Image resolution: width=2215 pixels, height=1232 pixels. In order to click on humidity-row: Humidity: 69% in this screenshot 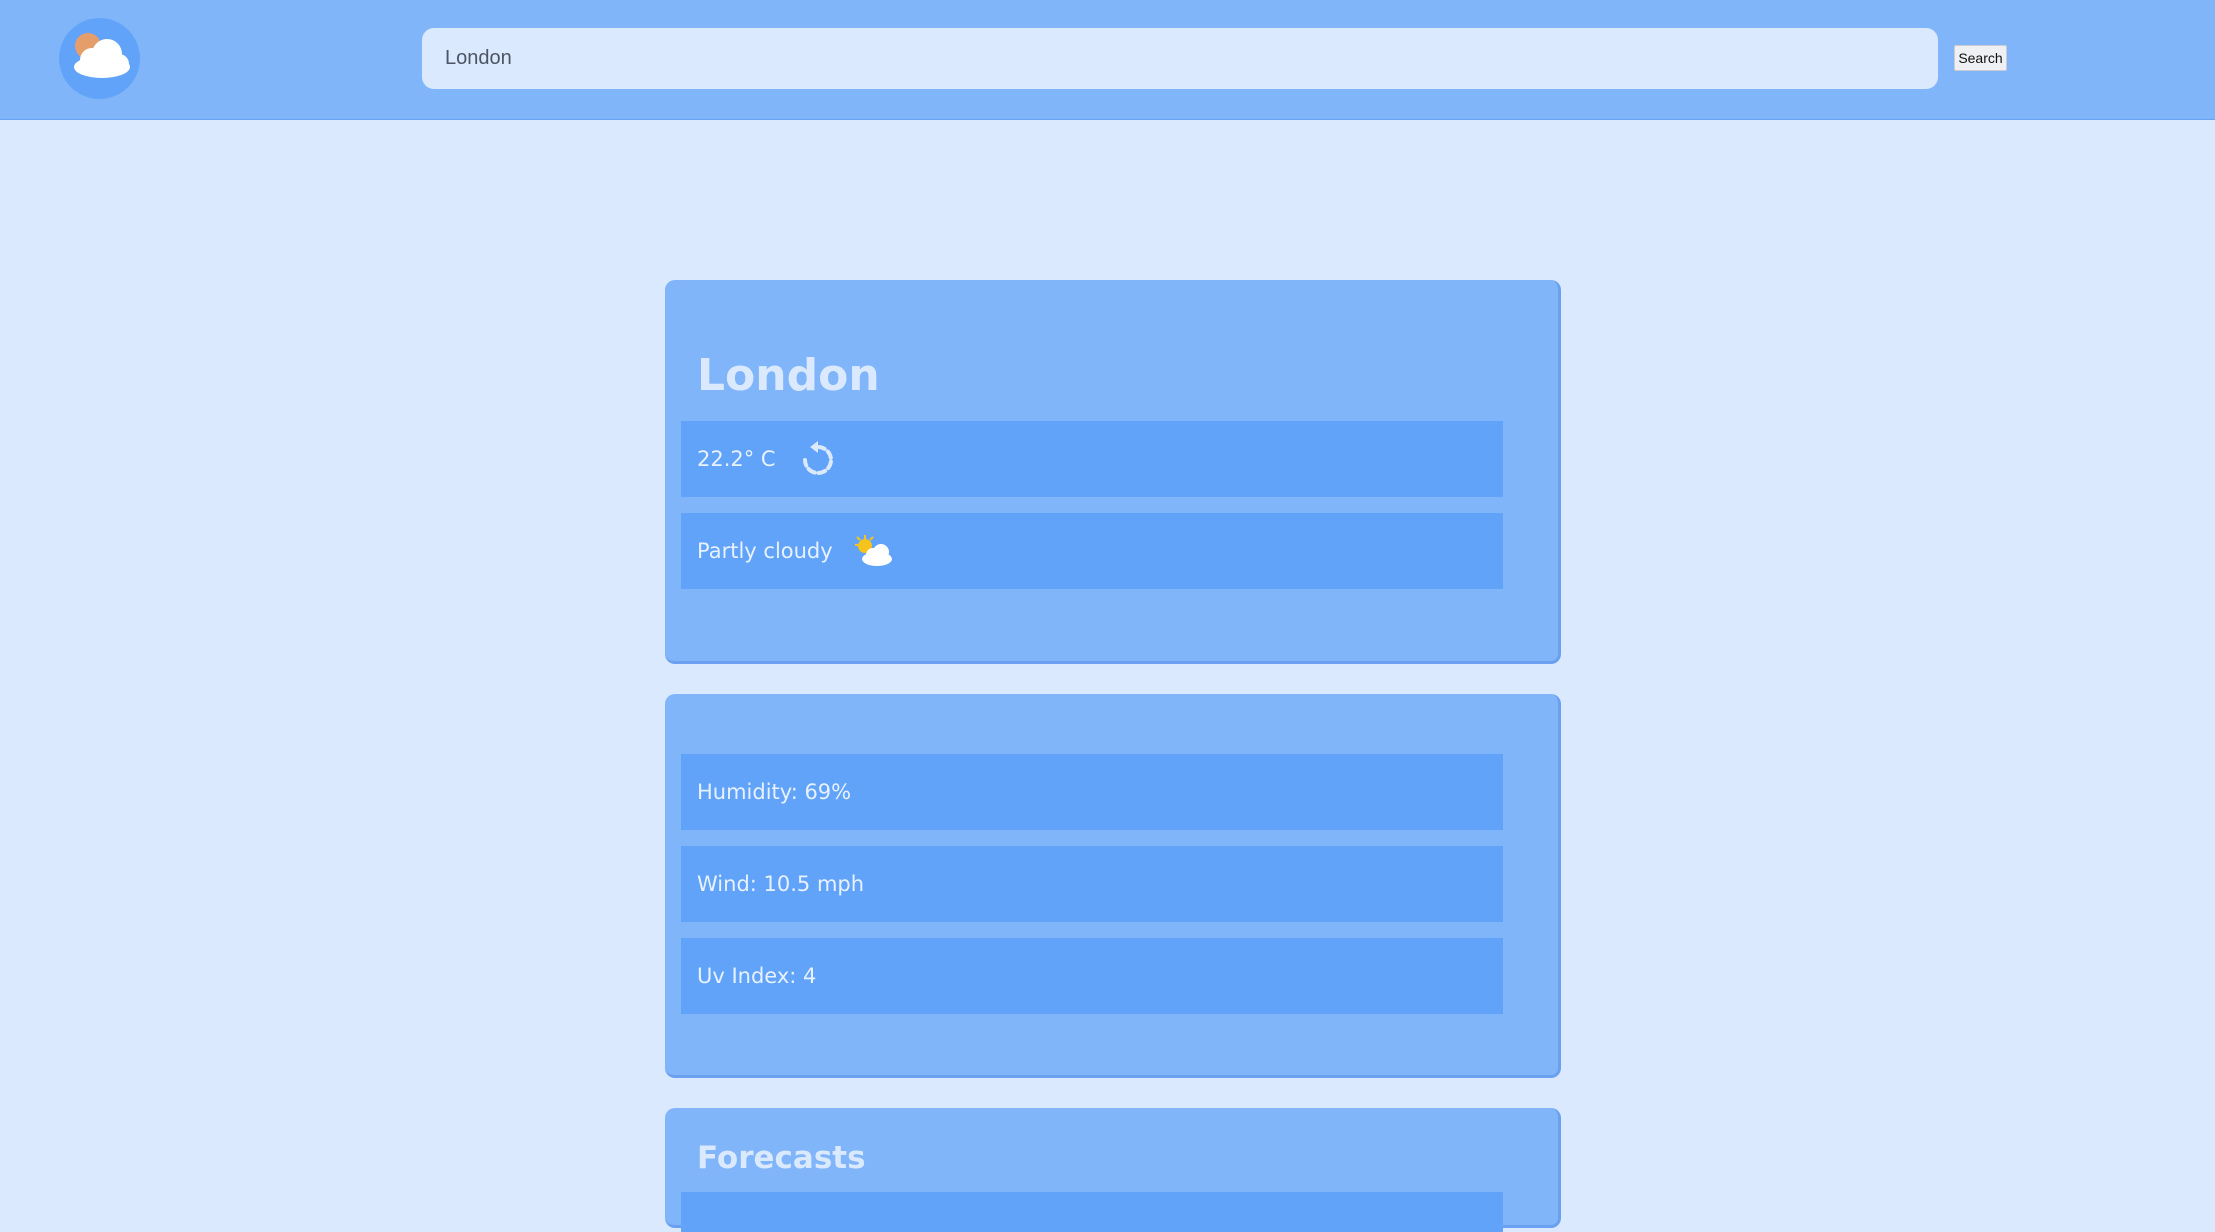, I will do `click(1092, 792)`.